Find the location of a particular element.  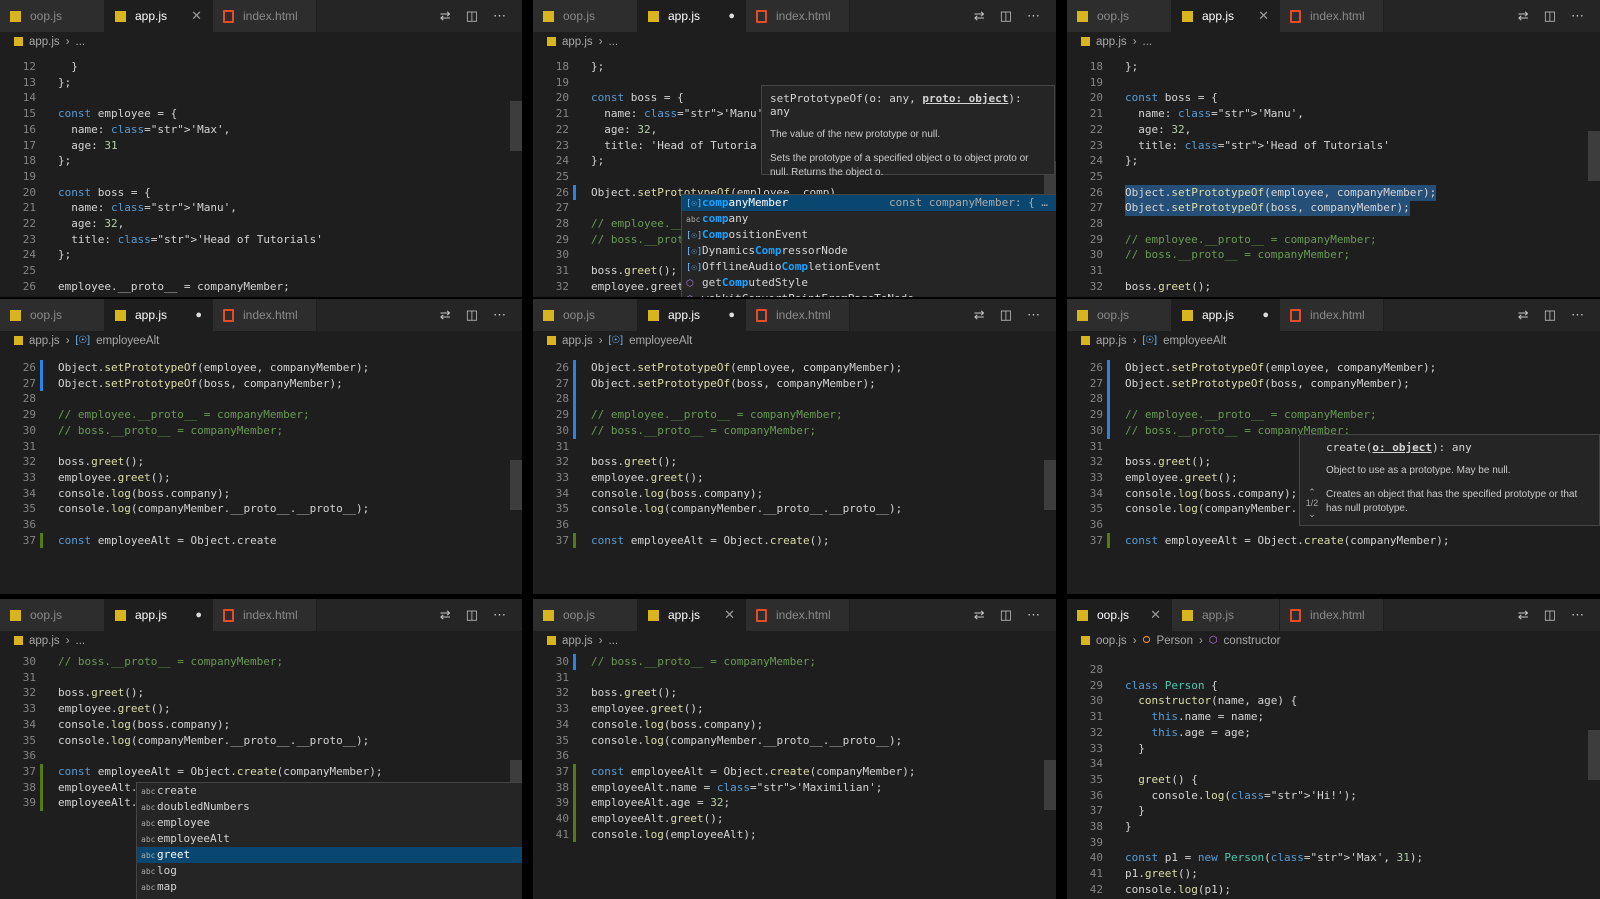

breadcrumb-method: constructor is located at coordinates (1252, 641).